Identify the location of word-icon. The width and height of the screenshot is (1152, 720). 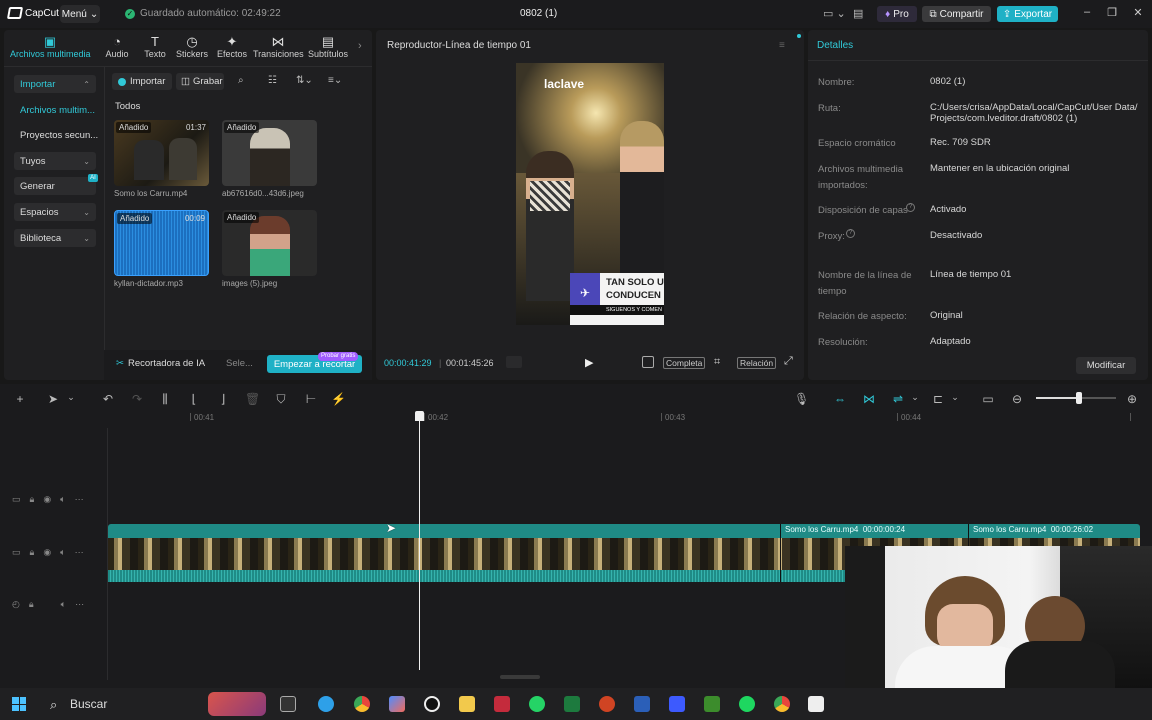
(642, 704).